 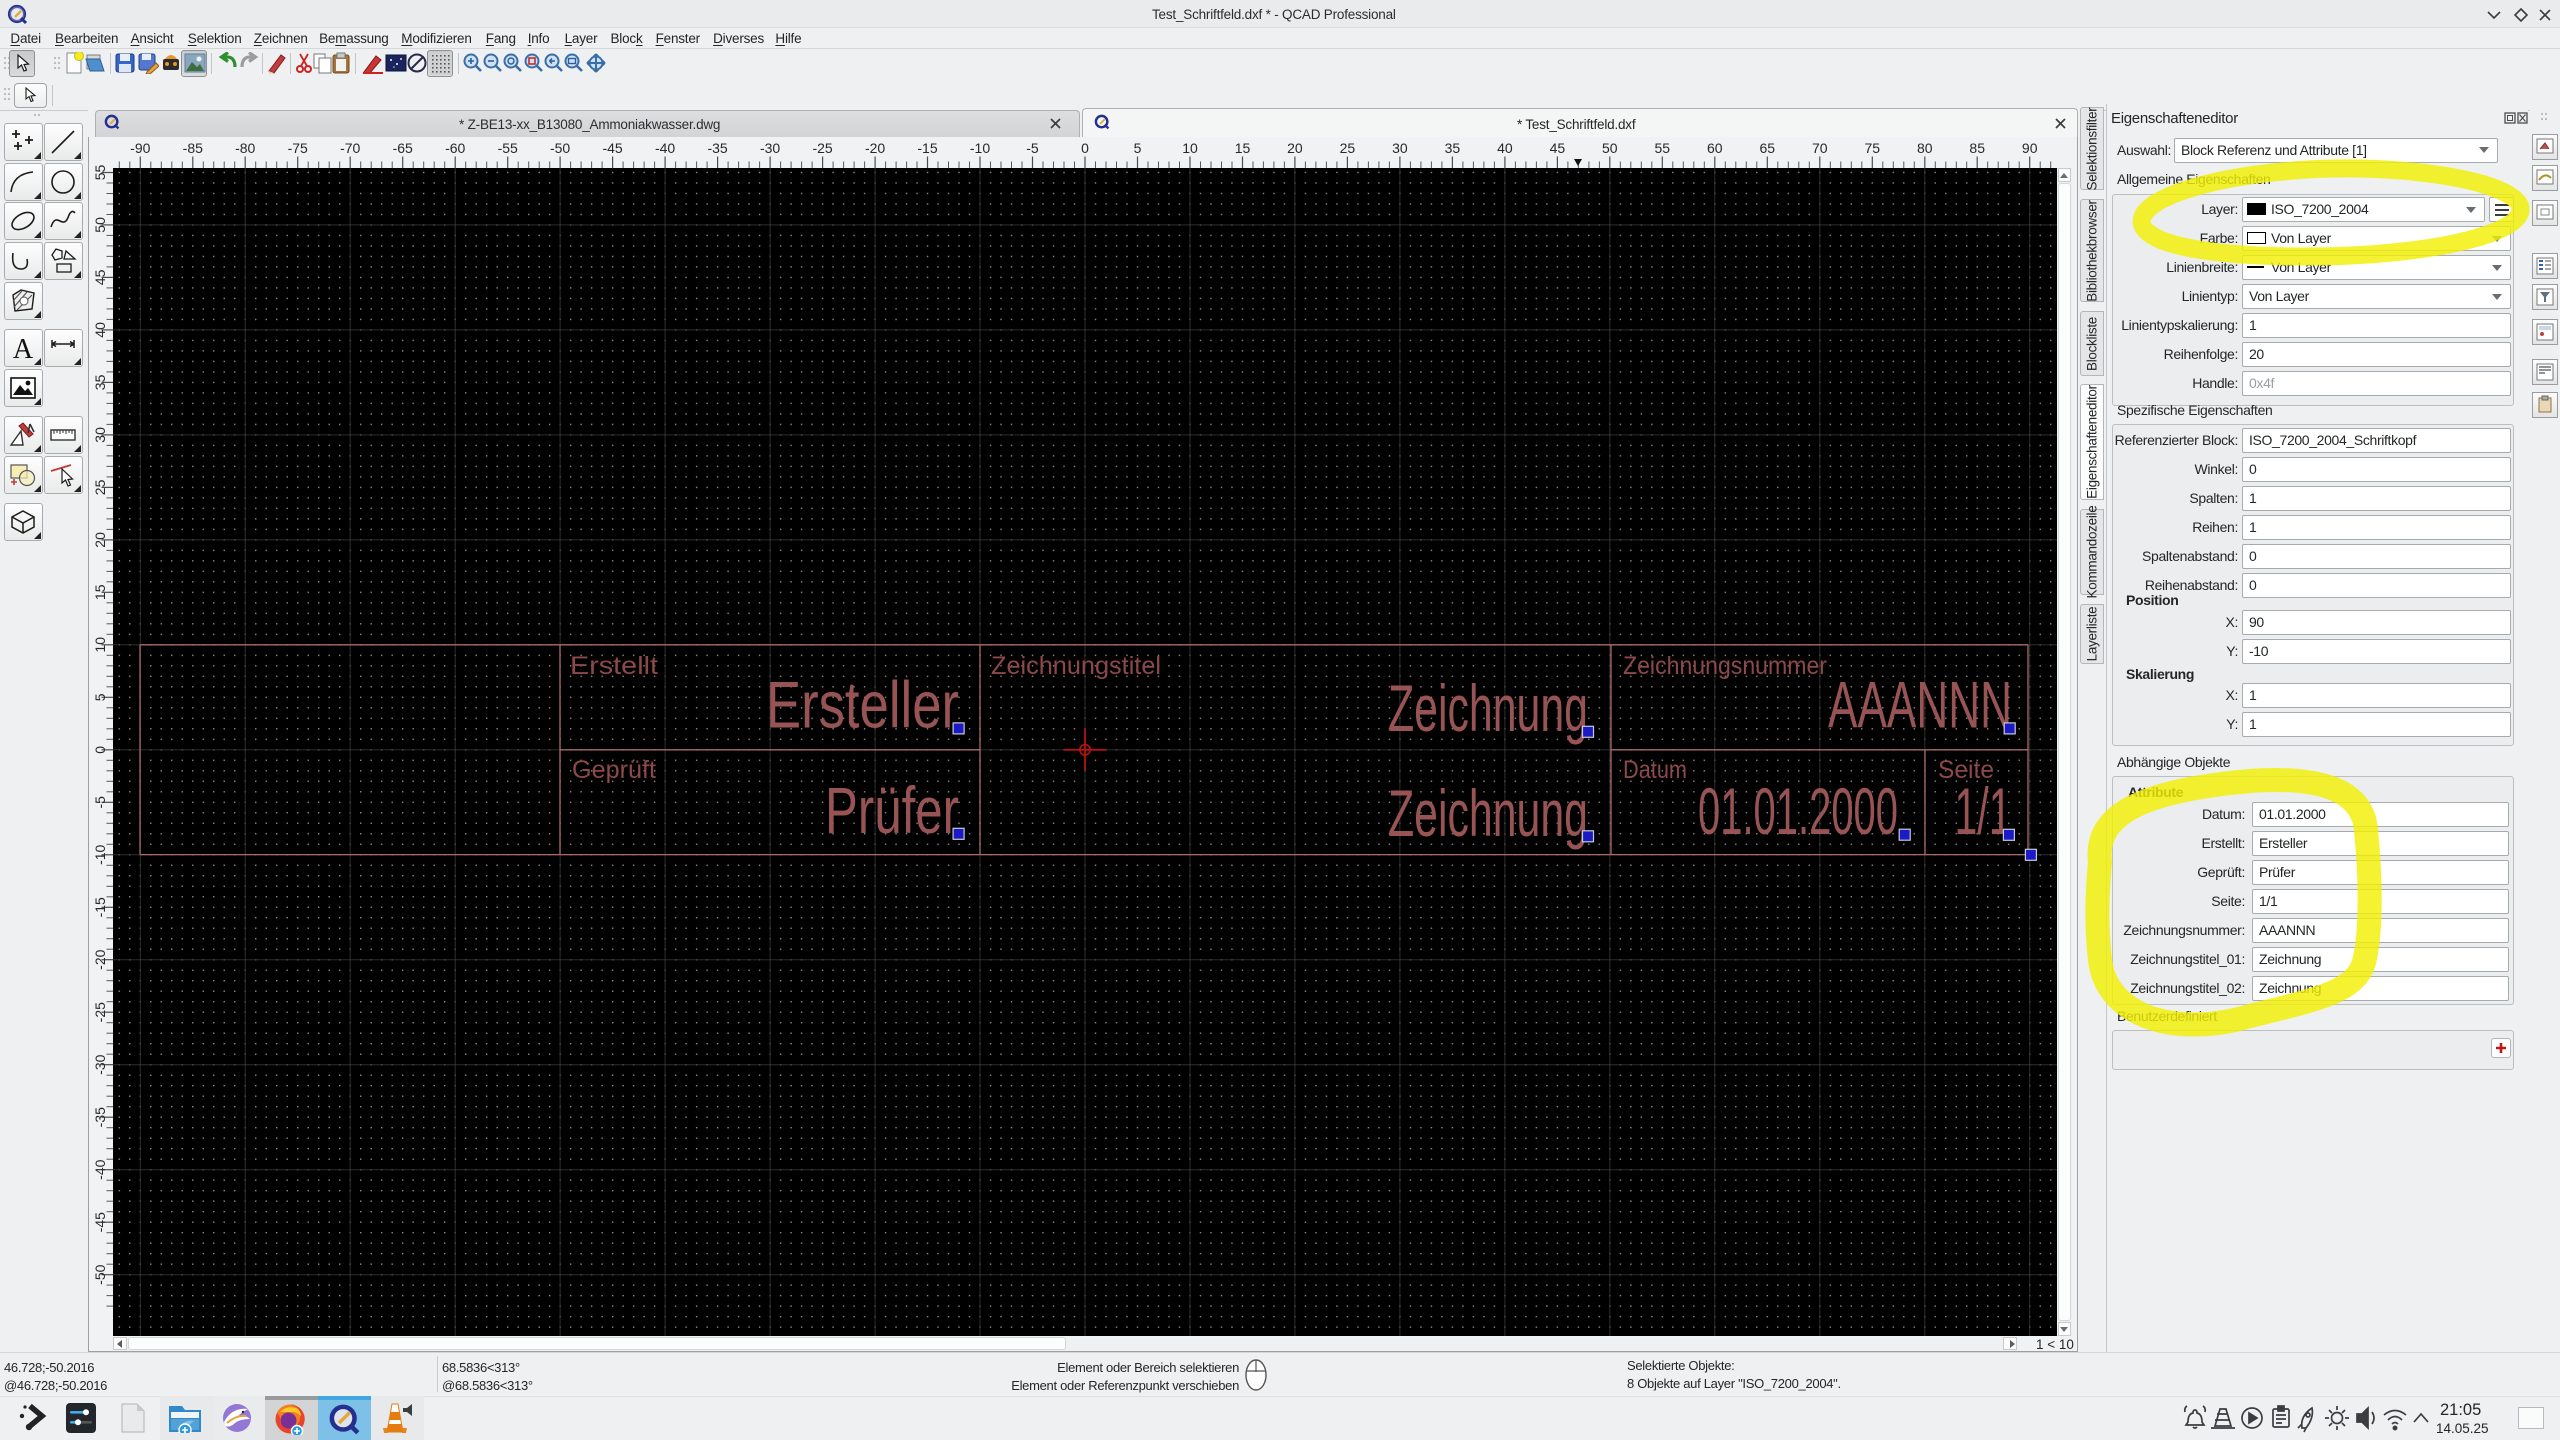 I want to click on svg-text: 90, so click(x=2030, y=148).